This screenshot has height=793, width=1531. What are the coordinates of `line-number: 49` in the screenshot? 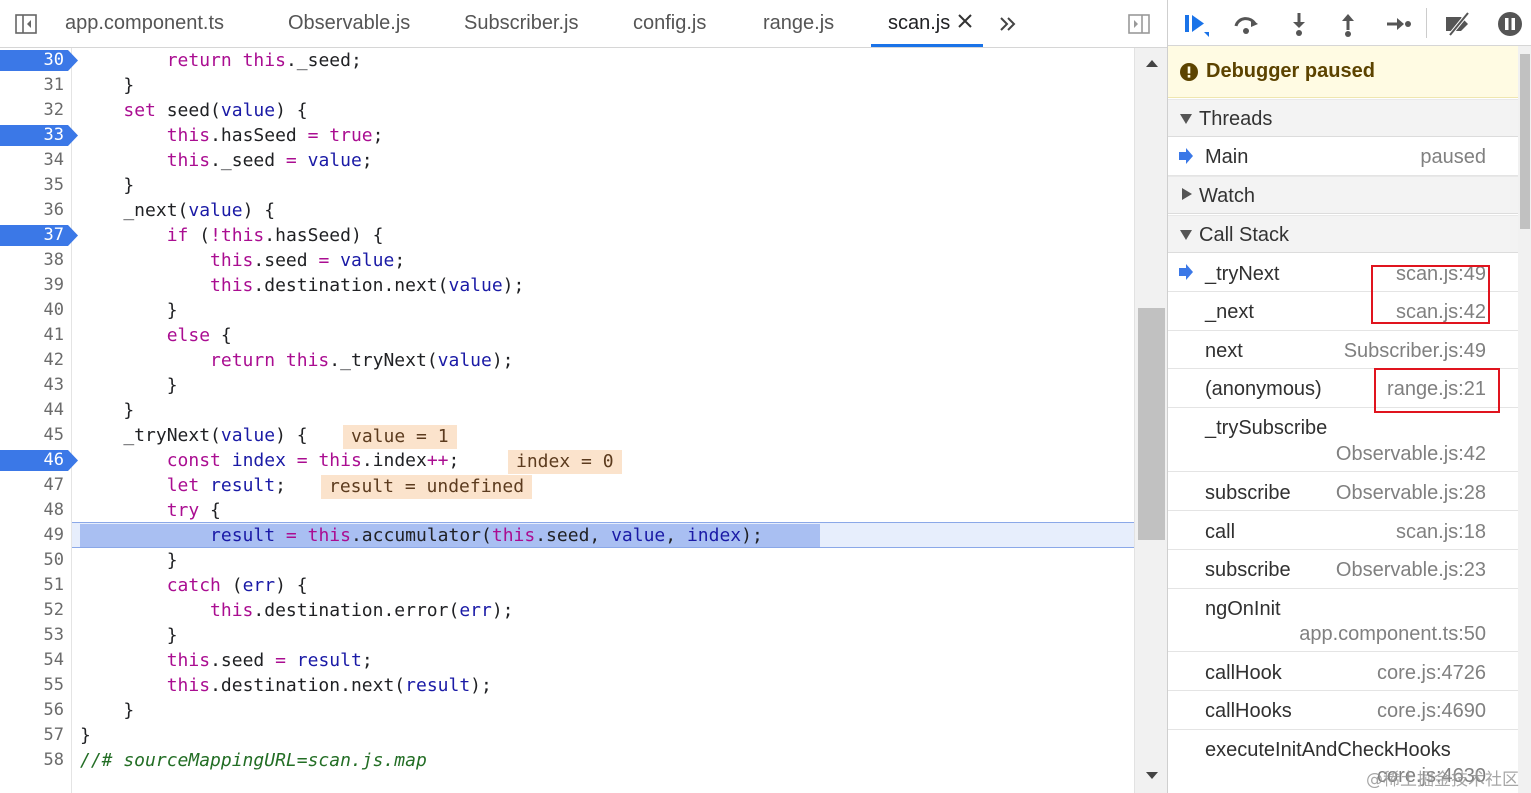 It's located at (36, 535).